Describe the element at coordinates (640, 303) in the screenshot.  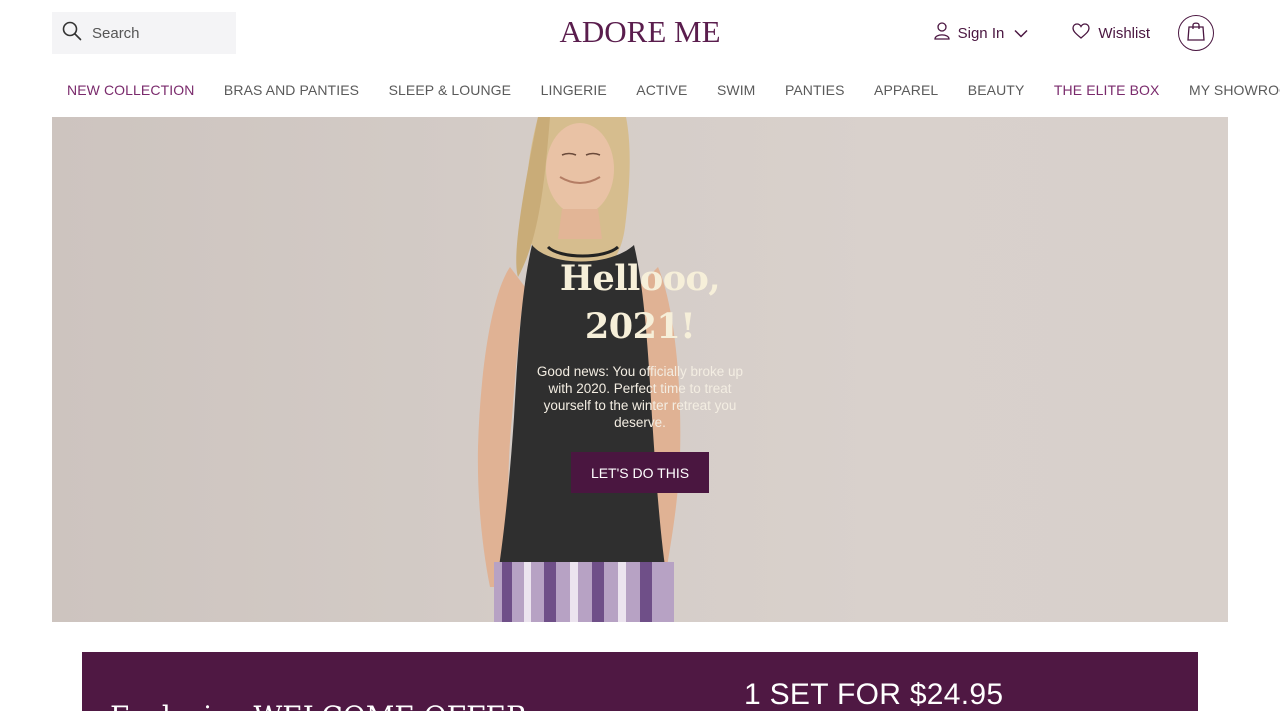
I see `hero-title: Hellooo, 2021!` at that location.